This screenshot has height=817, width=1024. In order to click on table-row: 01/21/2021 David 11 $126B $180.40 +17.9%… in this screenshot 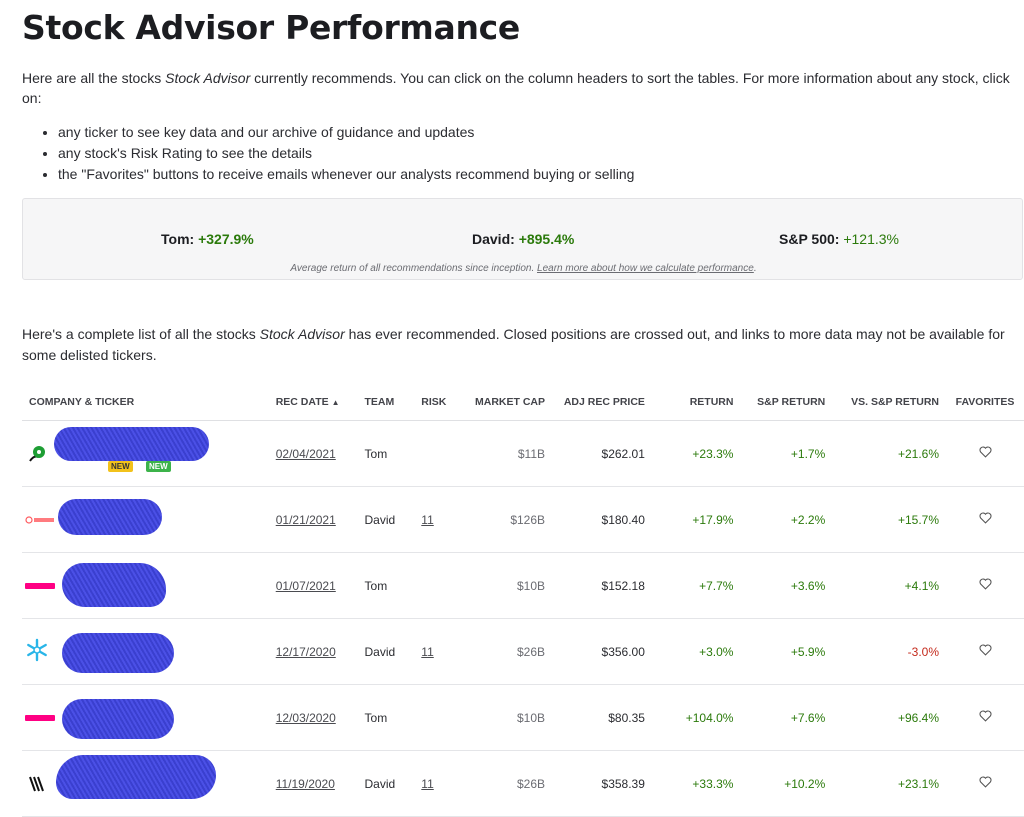, I will do `click(523, 519)`.